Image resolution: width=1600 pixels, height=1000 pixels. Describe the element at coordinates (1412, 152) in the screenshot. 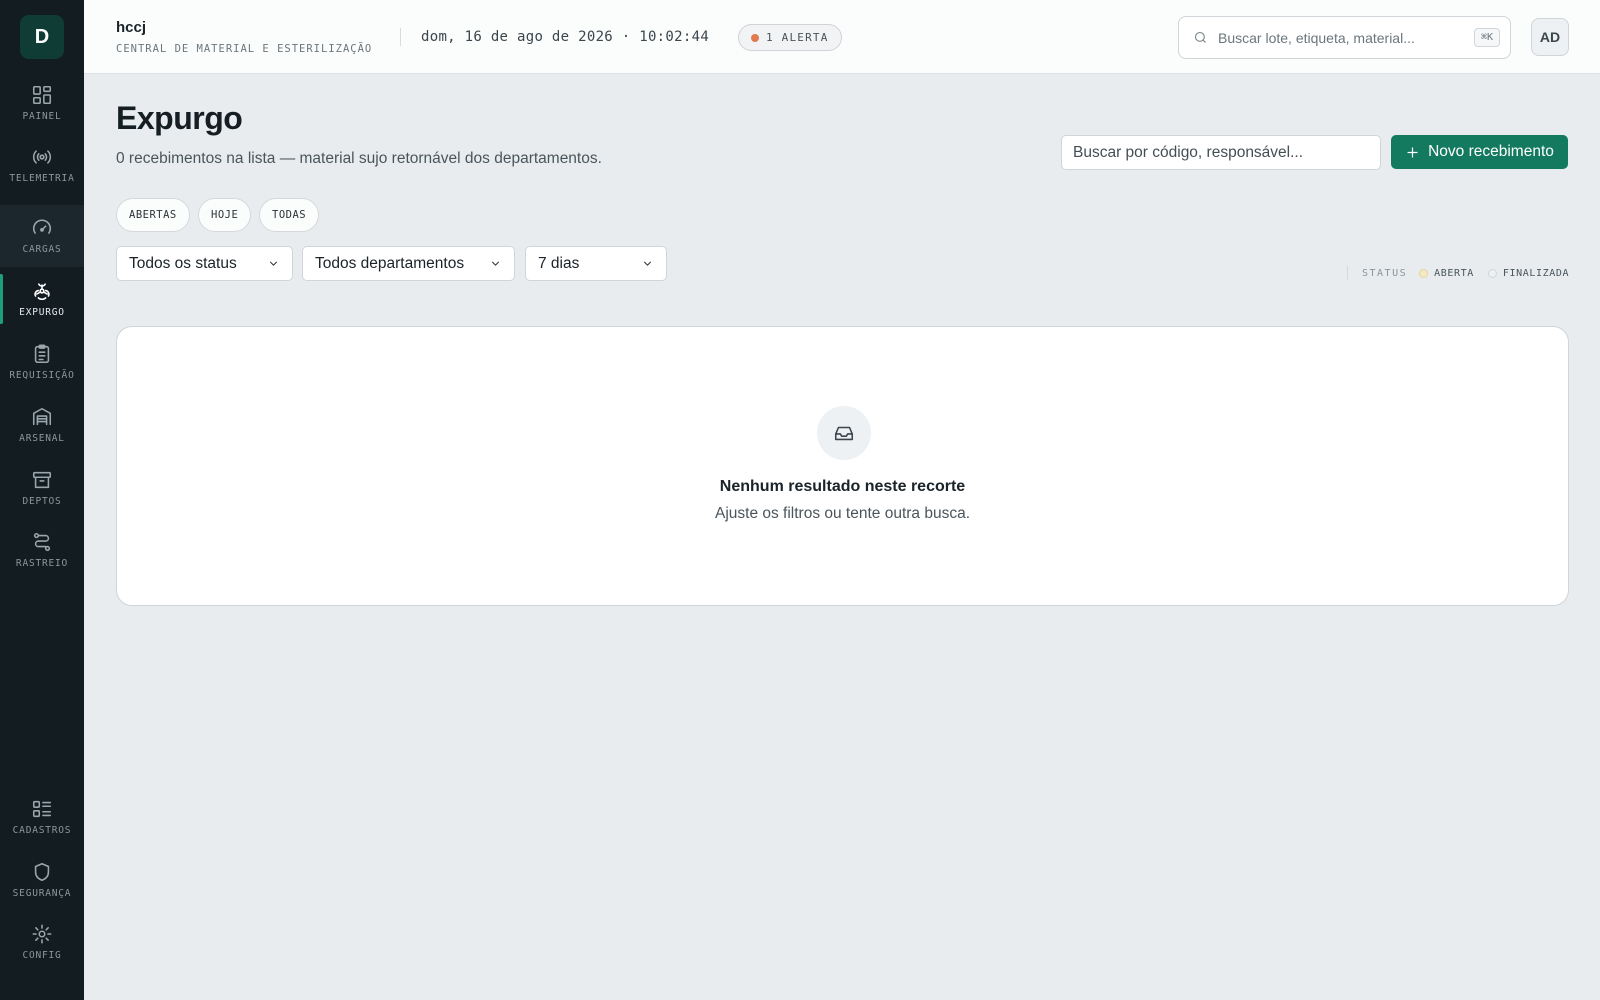

I see `plus-icon` at that location.